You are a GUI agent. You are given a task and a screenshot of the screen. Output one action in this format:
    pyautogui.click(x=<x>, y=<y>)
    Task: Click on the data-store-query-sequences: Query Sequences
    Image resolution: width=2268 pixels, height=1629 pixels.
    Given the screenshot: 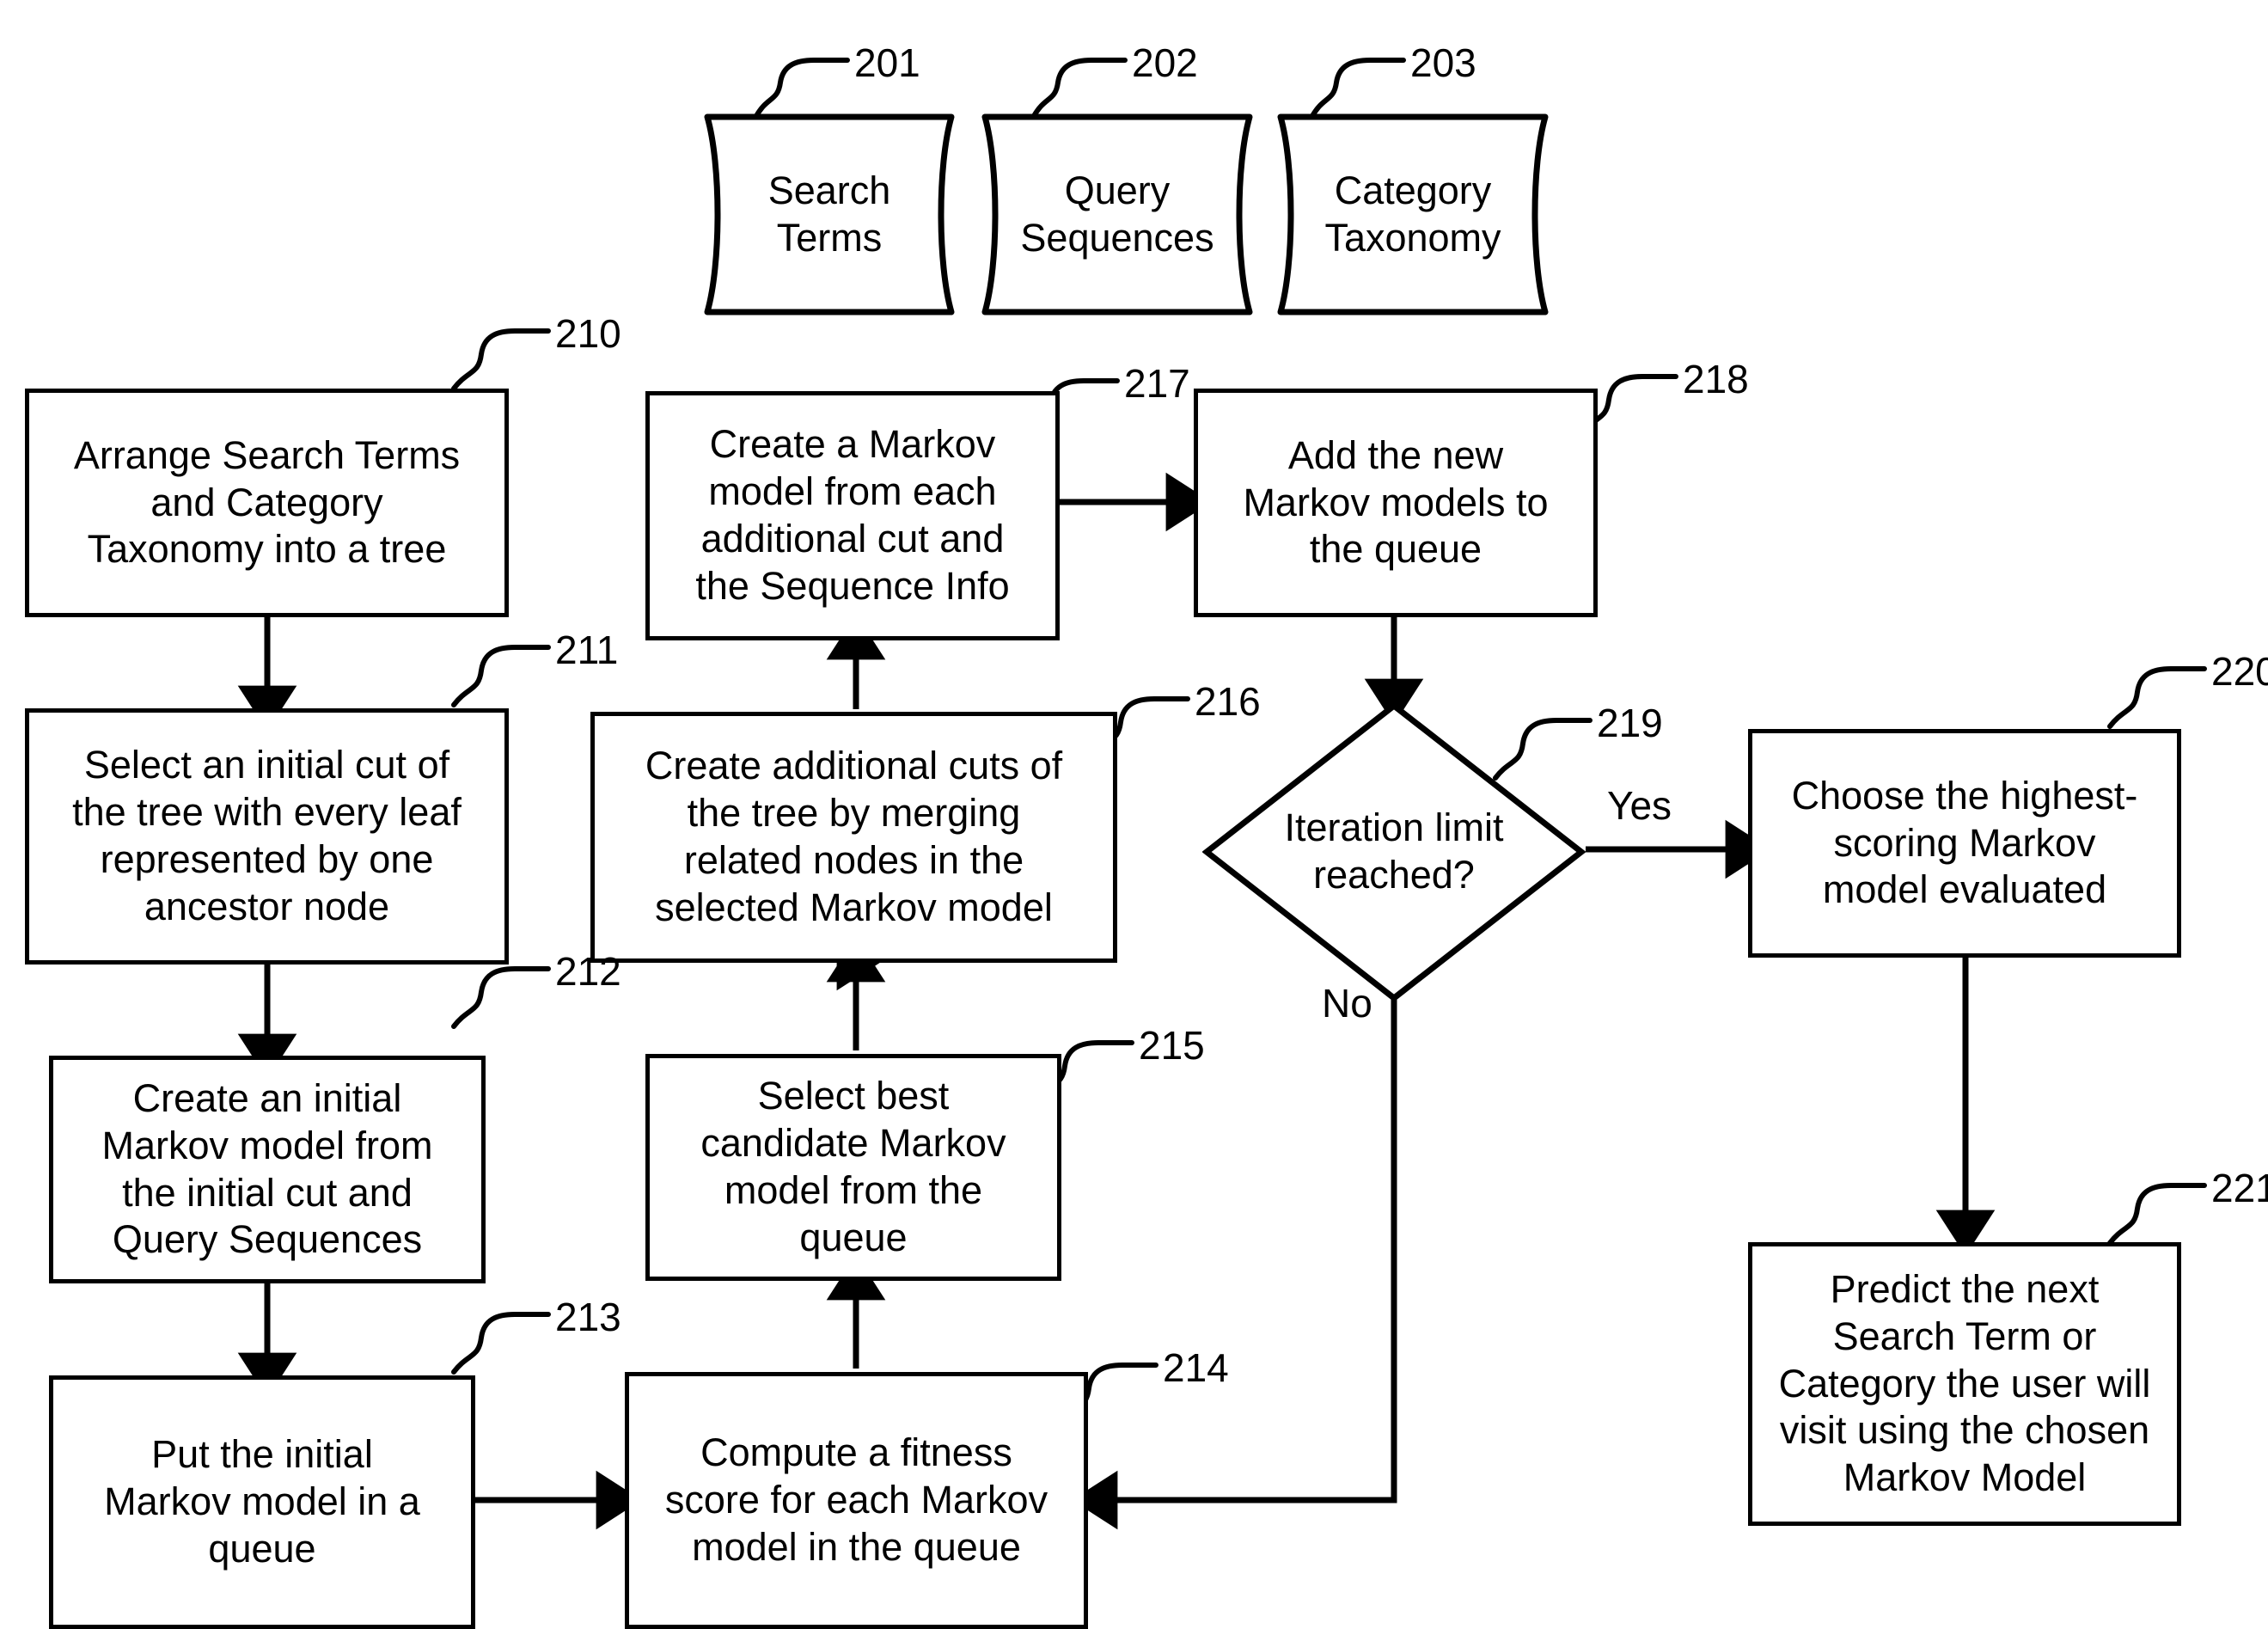 What is the action you would take?
    pyautogui.click(x=1117, y=214)
    